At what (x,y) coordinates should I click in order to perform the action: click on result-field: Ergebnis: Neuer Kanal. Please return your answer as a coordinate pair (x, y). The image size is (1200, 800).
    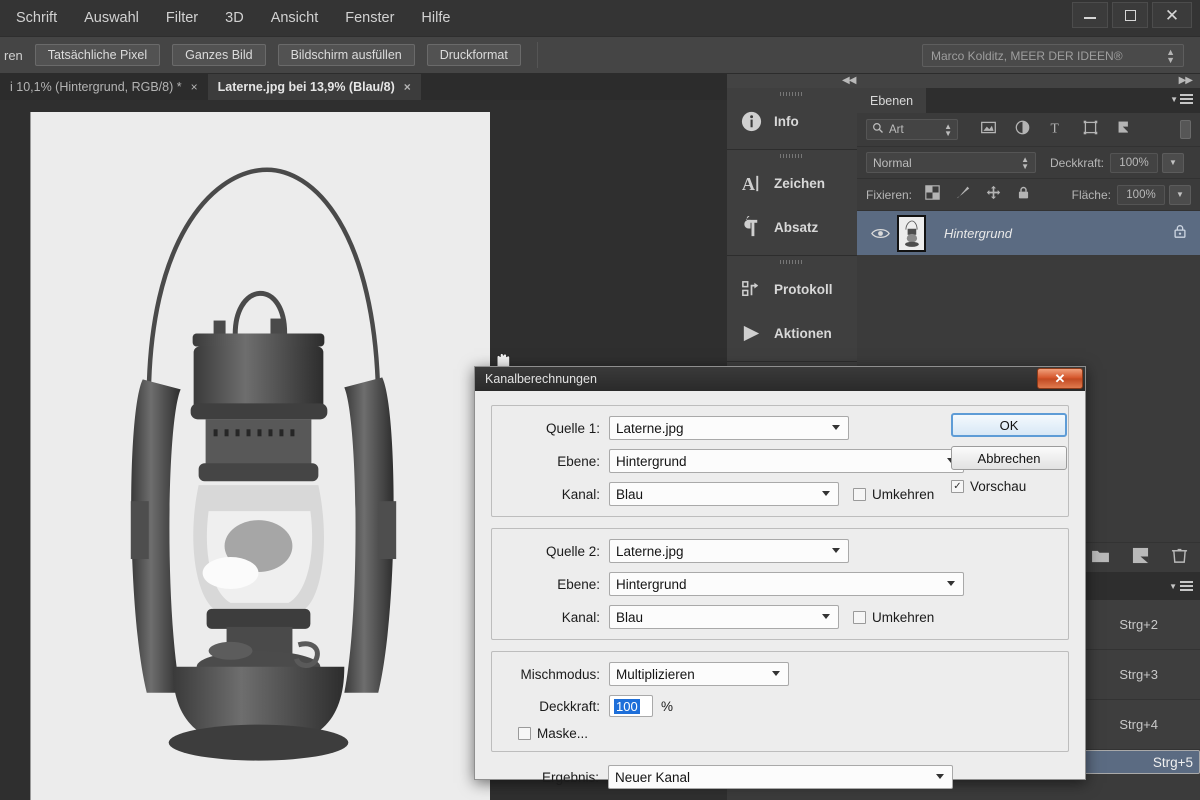
    Looking at the image, I should click on (780, 777).